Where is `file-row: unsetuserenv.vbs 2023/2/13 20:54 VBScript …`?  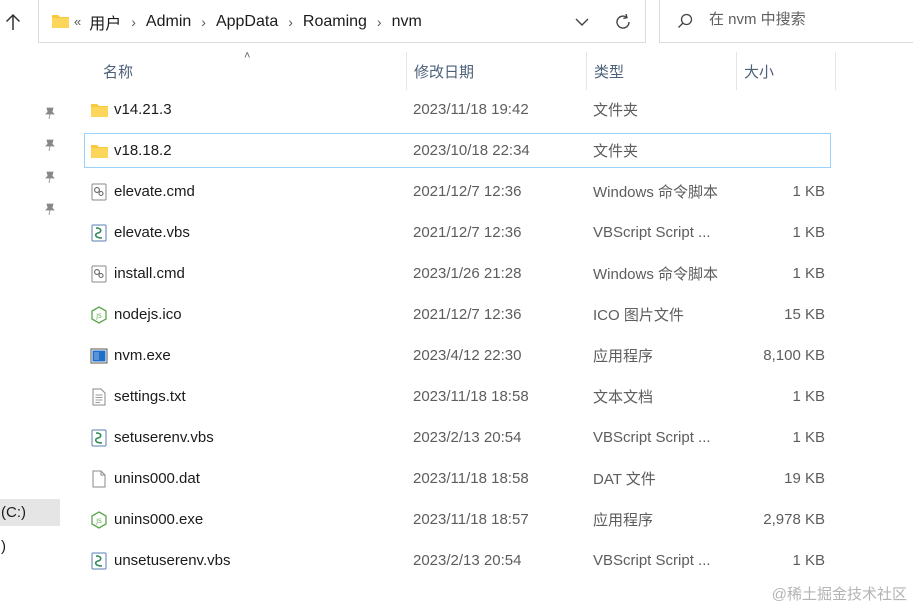 file-row: unsetuserenv.vbs 2023/2/13 20:54 VBScript … is located at coordinates (457, 560).